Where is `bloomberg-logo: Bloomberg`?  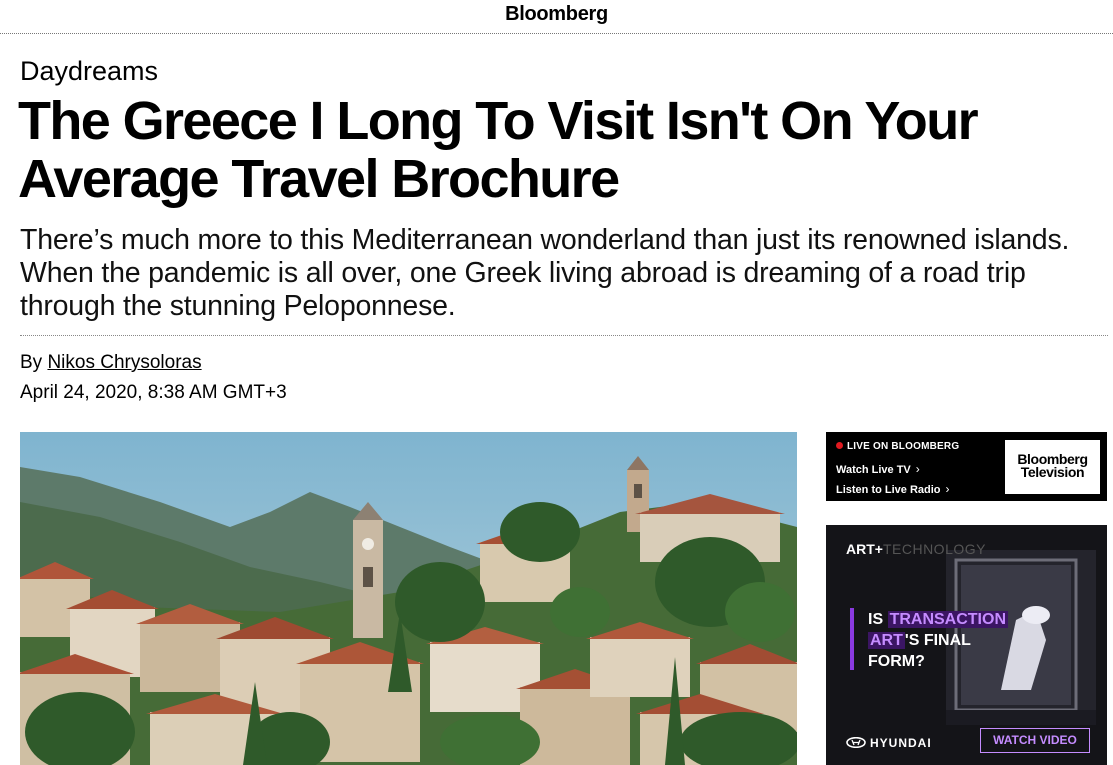 bloomberg-logo: Bloomberg is located at coordinates (556, 14).